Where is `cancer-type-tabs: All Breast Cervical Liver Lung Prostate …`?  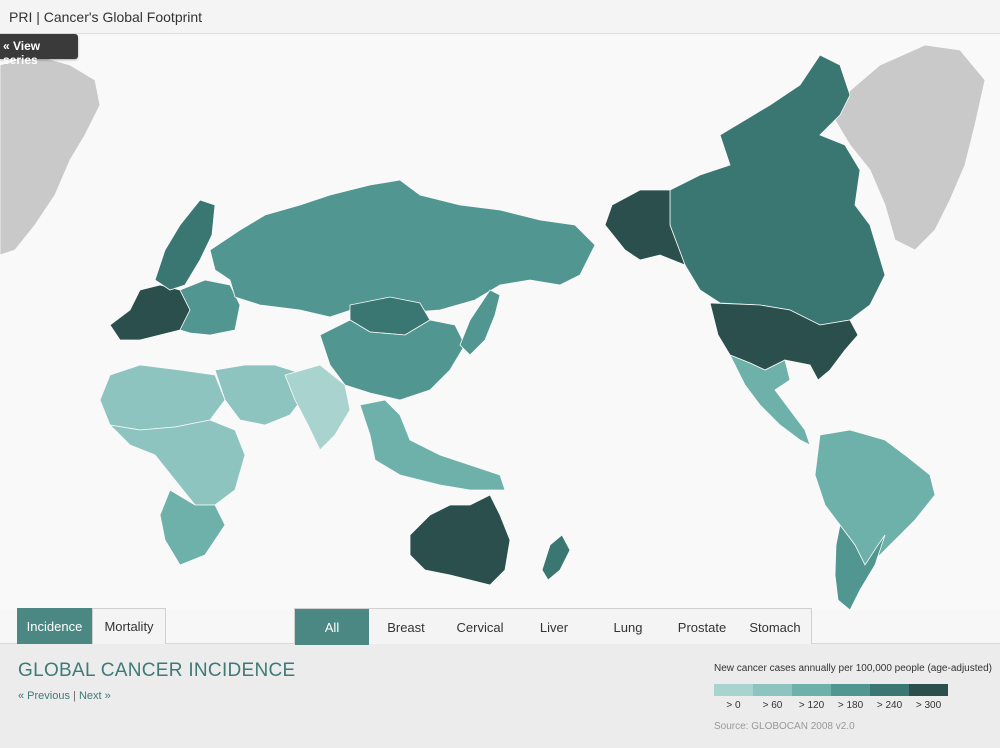 cancer-type-tabs: All Breast Cervical Liver Lung Prostate … is located at coordinates (553, 626).